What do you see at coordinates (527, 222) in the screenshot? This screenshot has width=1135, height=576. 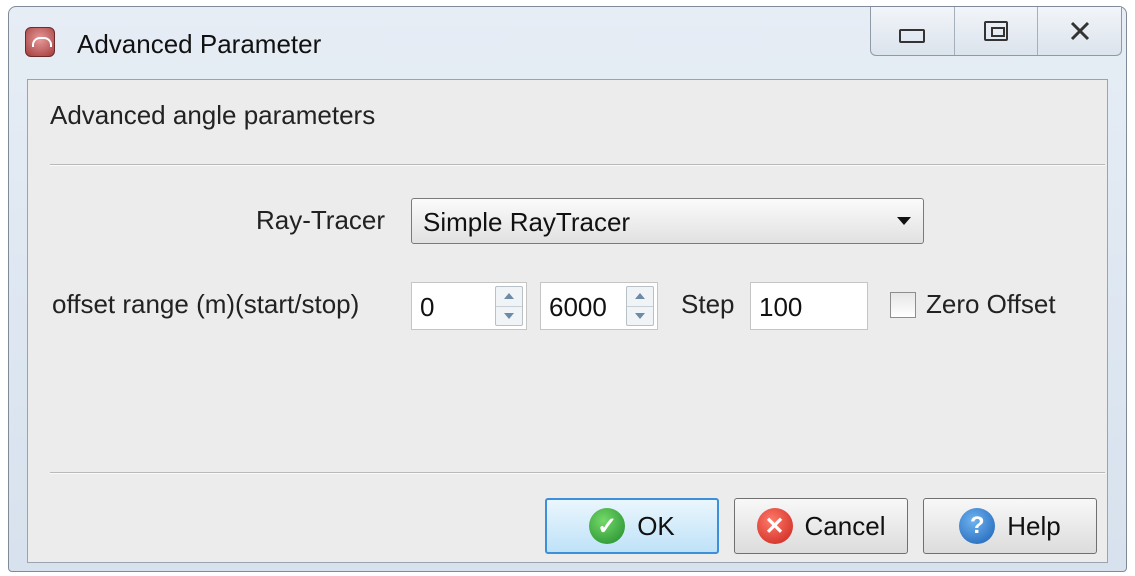 I see `raytracer-selected: Simple RayTracer` at bounding box center [527, 222].